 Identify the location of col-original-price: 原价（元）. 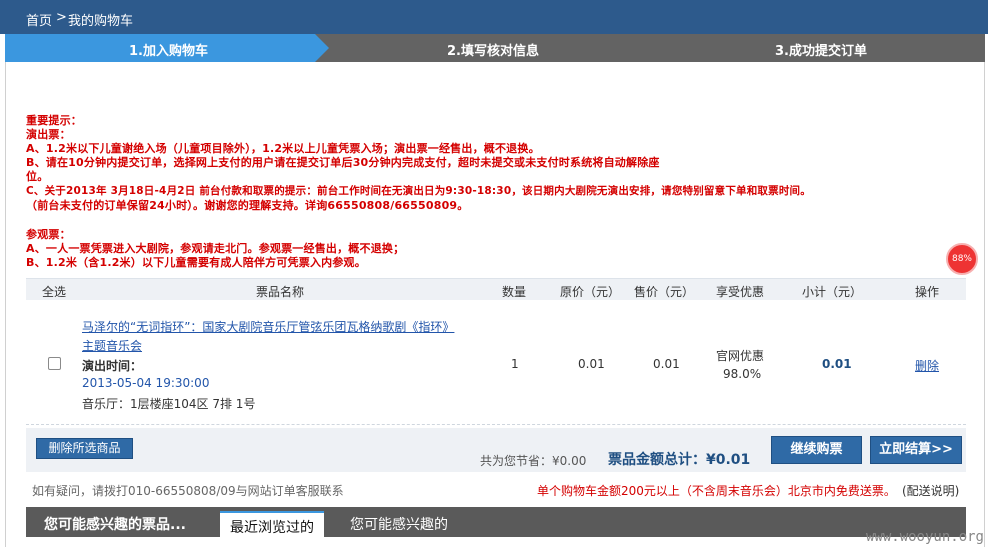
(590, 292).